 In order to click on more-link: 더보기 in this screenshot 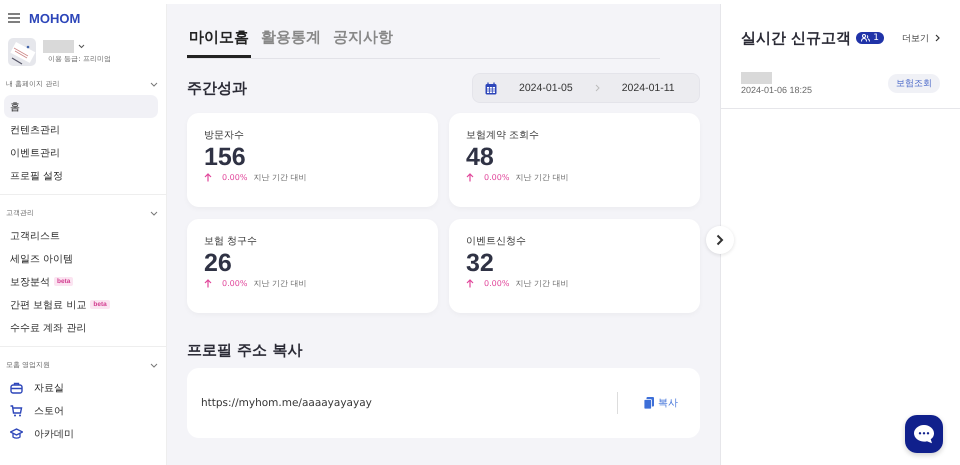, I will do `click(921, 38)`.